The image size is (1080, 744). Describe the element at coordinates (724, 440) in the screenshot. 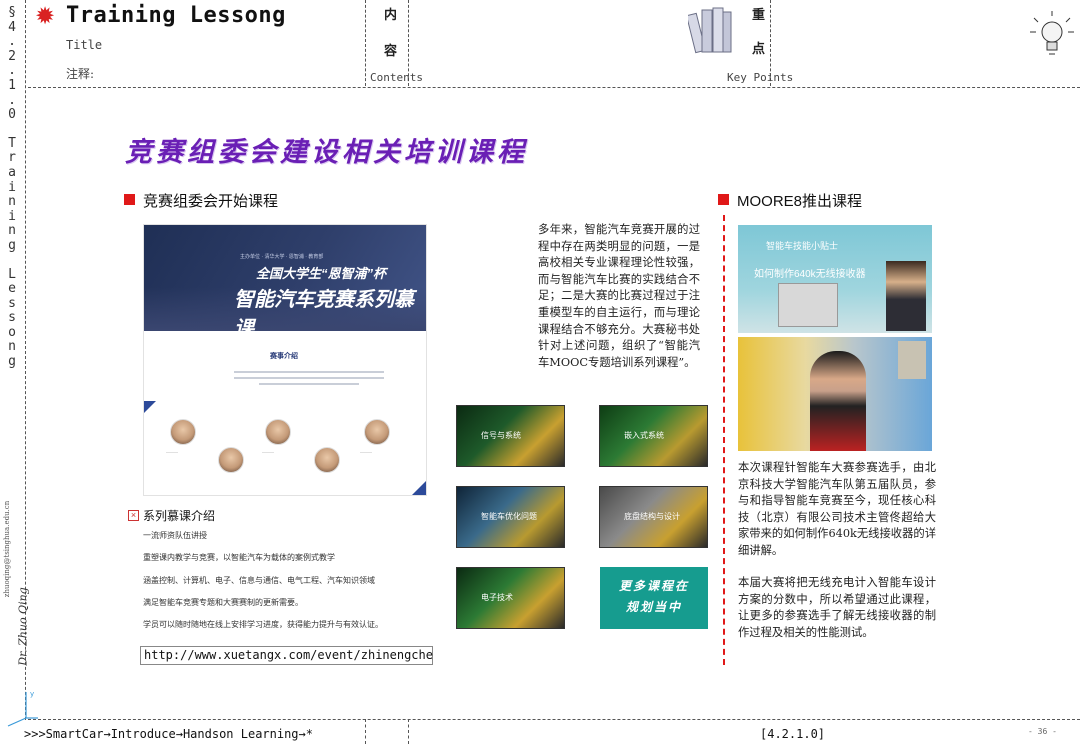

I see `column-divider` at that location.